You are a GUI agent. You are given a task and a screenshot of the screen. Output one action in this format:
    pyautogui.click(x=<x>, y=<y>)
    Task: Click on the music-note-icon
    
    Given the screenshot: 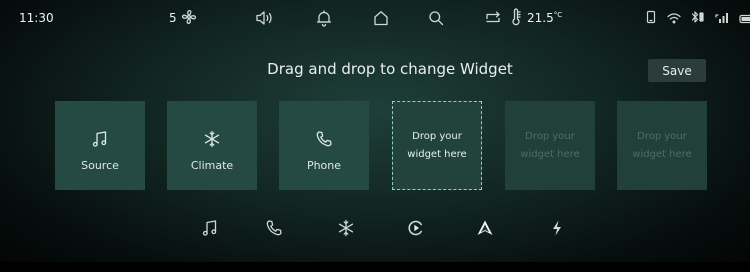 What is the action you would take?
    pyautogui.click(x=100, y=139)
    